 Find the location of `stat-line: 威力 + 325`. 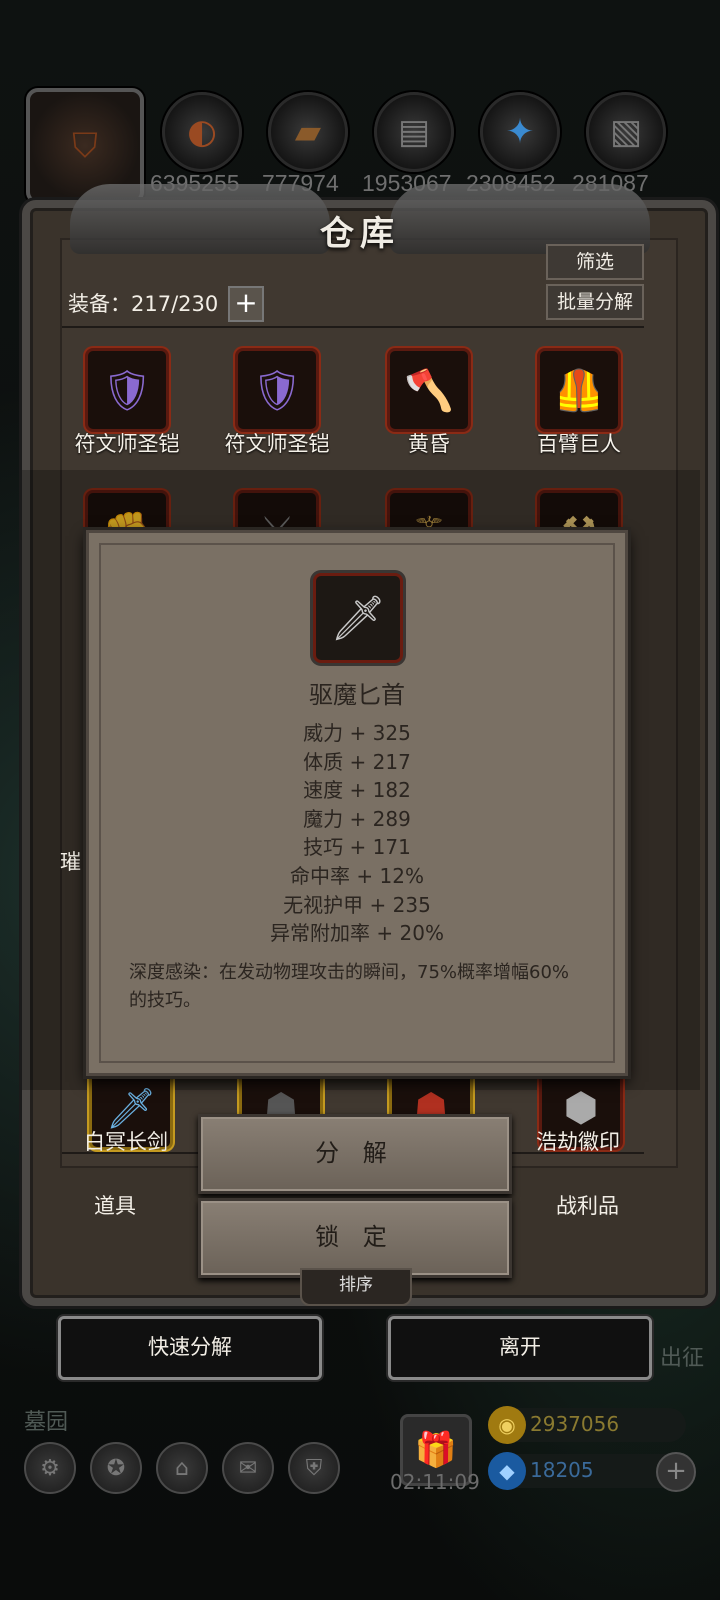

stat-line: 威力 + 325 is located at coordinates (357, 733).